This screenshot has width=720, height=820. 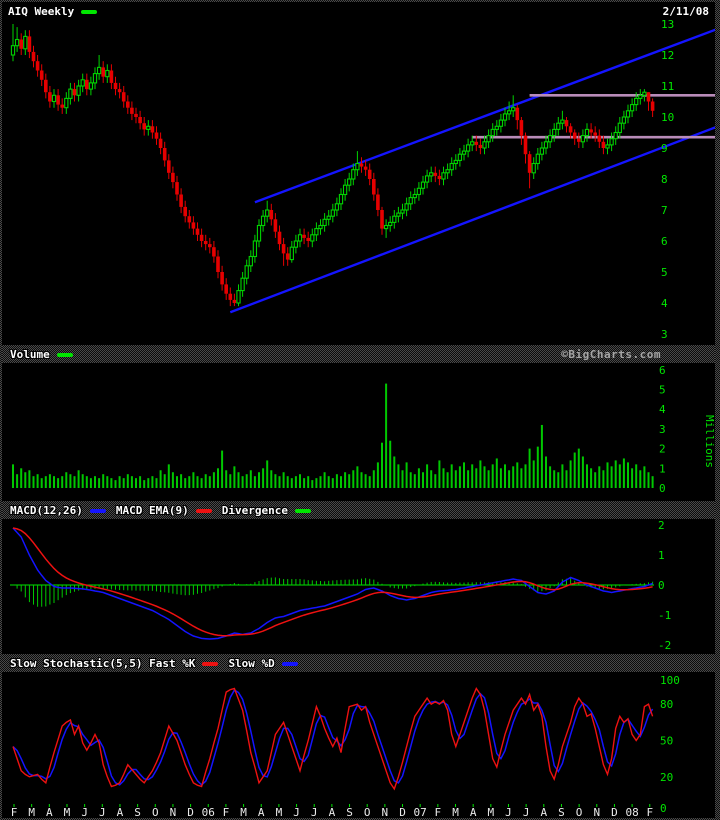 I want to click on price-axis-label: 5, so click(x=664, y=272).